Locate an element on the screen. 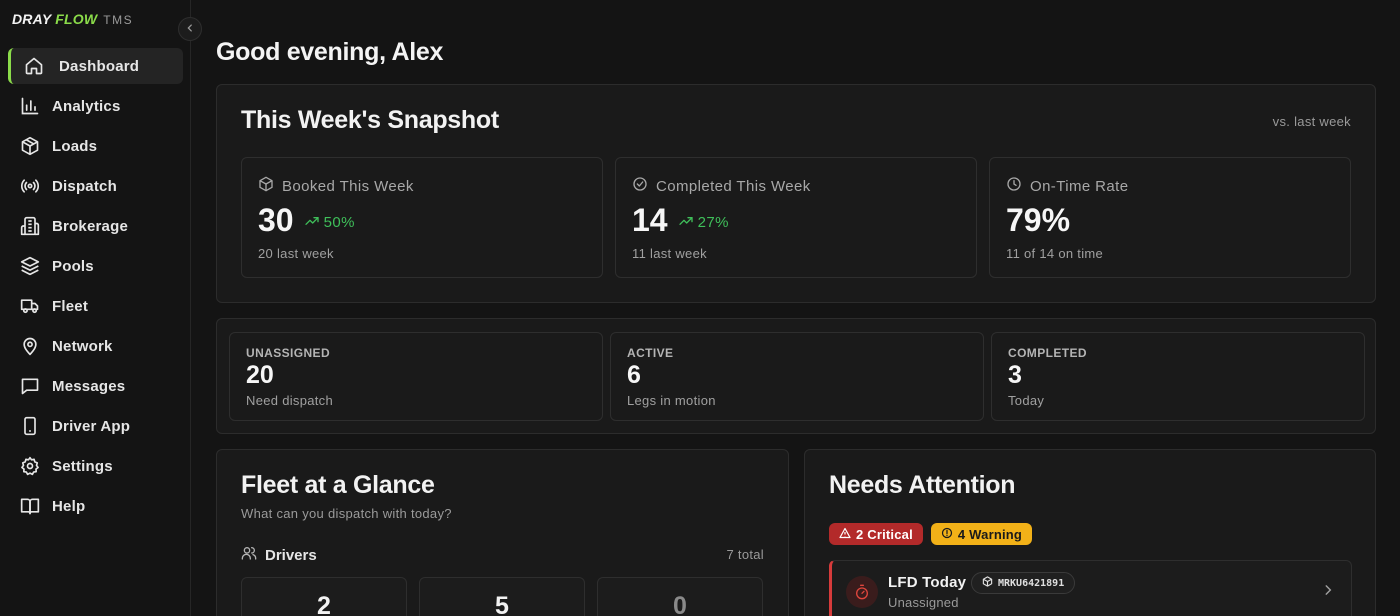  alert-circle-icon is located at coordinates (947, 534).